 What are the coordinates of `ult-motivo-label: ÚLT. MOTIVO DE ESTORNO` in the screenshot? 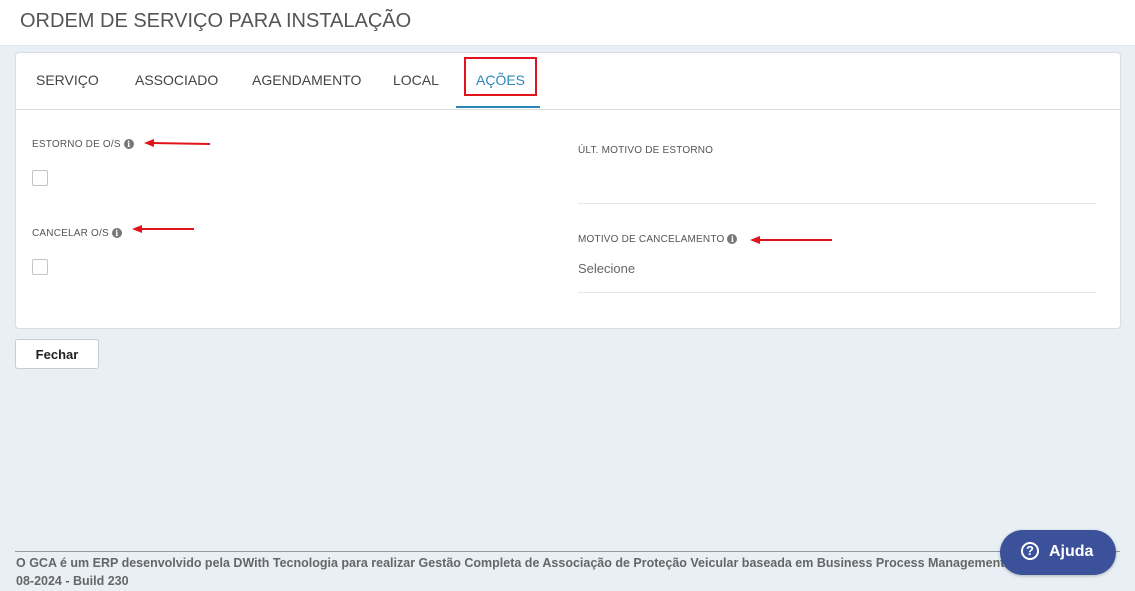 It's located at (646, 150).